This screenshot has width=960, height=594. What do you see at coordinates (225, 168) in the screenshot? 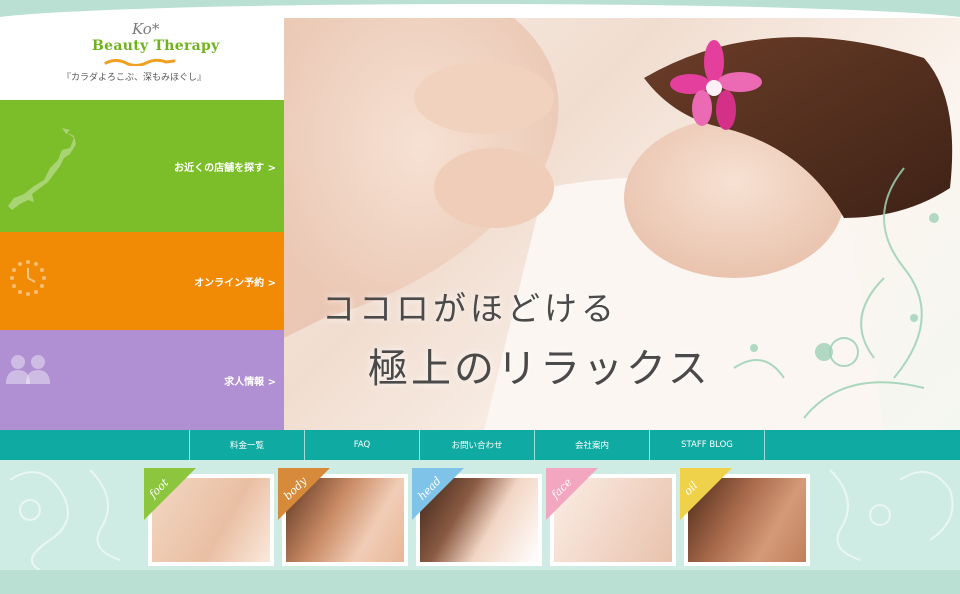
I see `nav-find-store-label: お近くの店舗を探す >` at bounding box center [225, 168].